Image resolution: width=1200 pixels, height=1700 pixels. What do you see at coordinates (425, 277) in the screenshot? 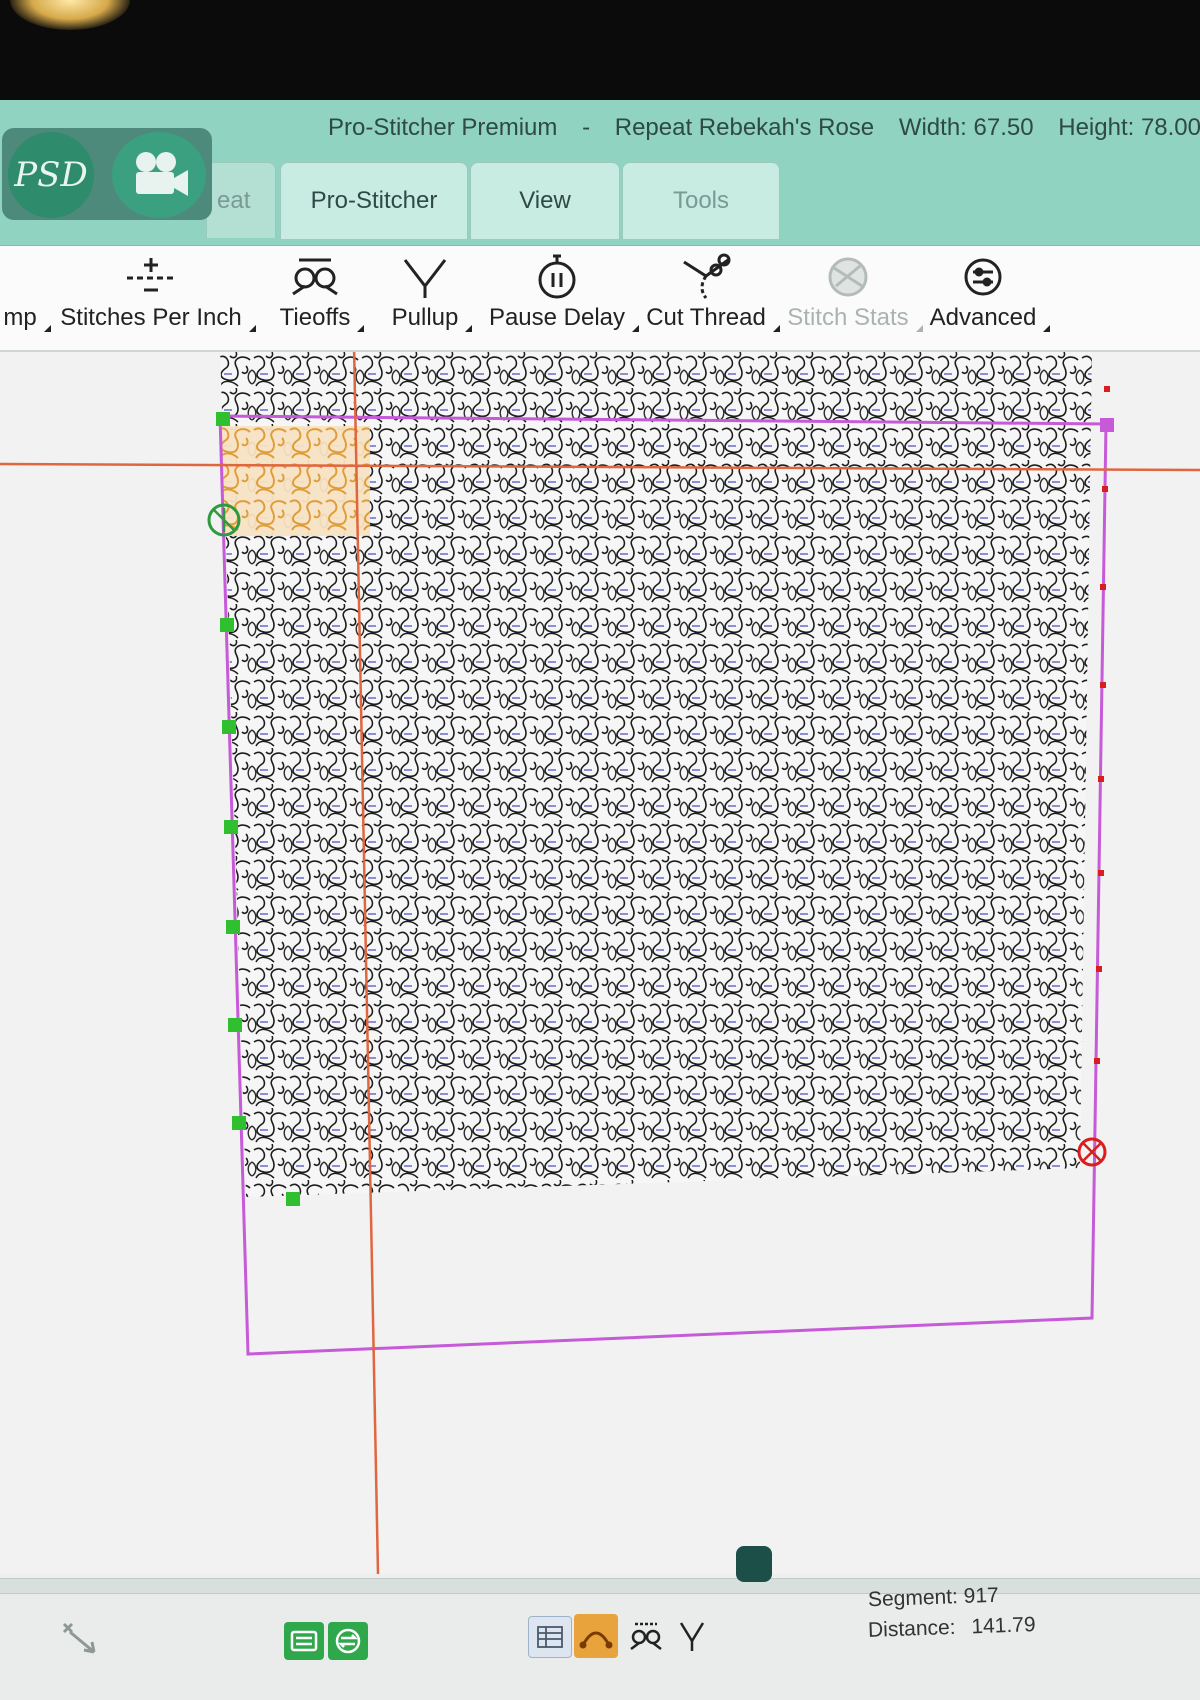
I see `pullup-icon` at bounding box center [425, 277].